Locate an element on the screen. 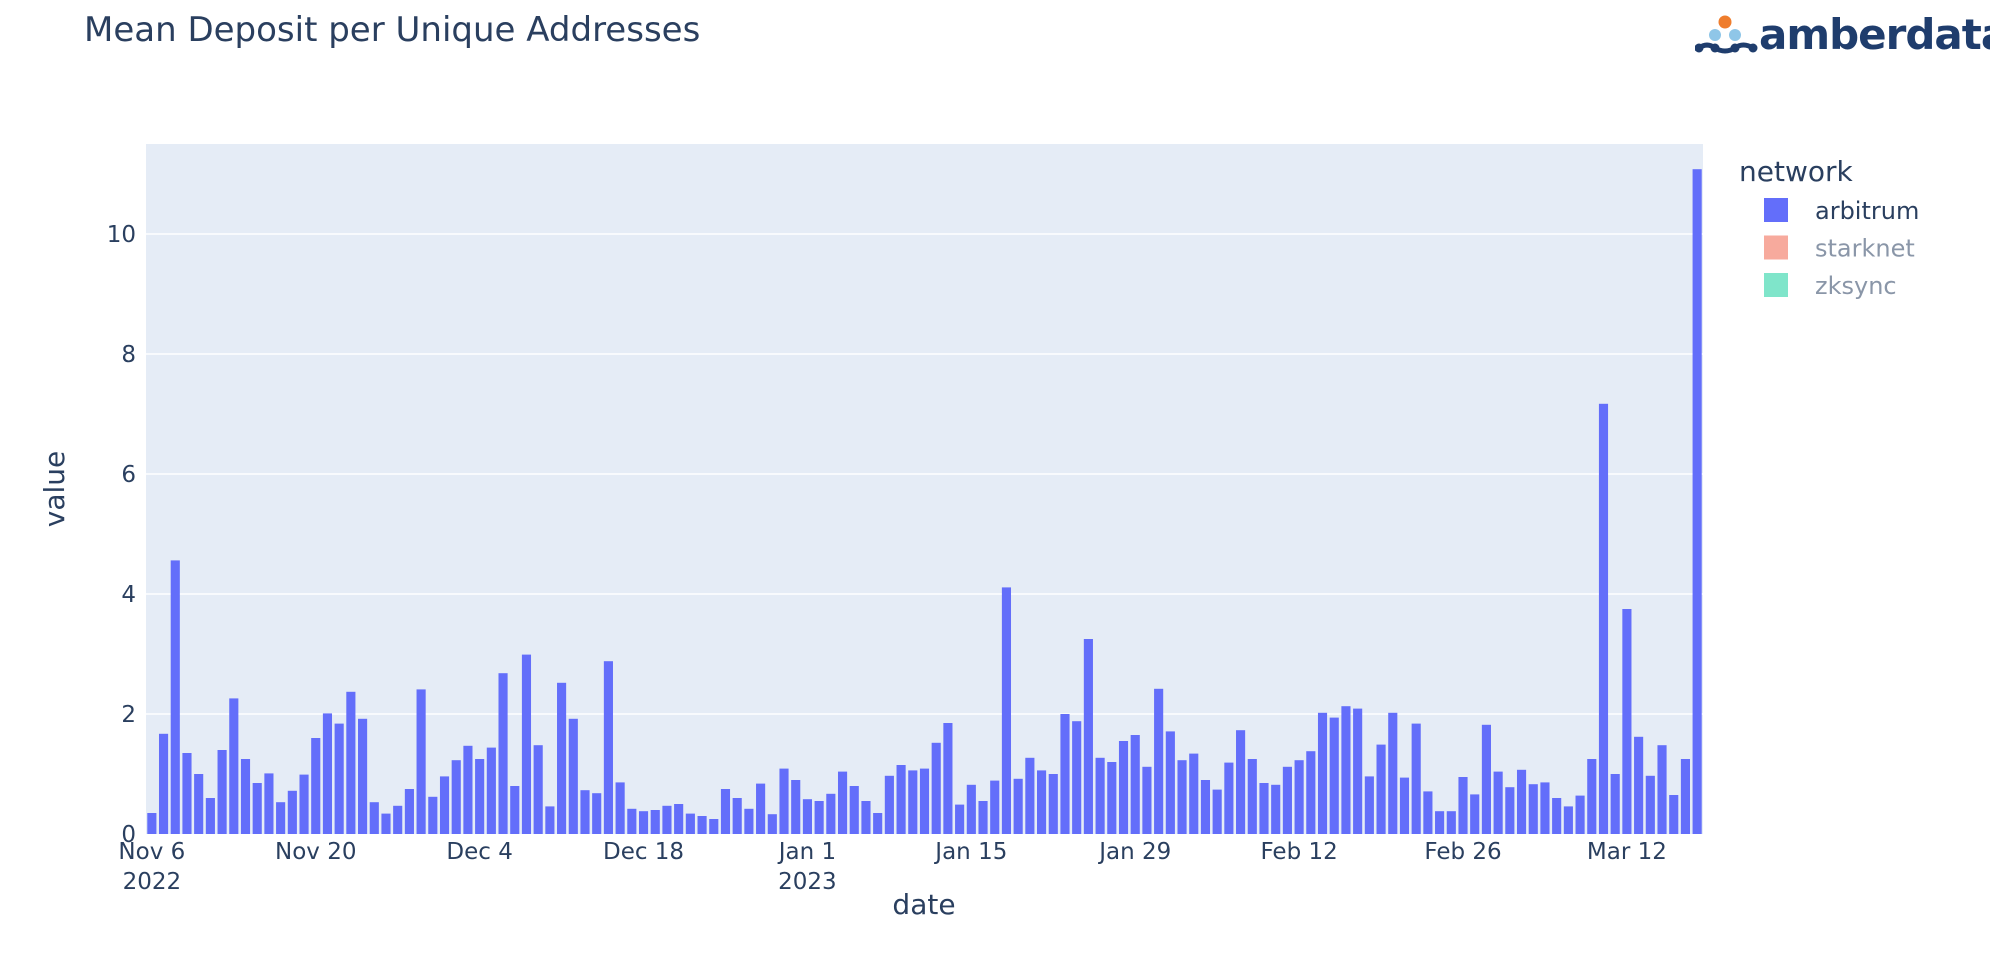 The width and height of the screenshot is (1990, 970). legend-swatch-zksync is located at coordinates (1776, 285).